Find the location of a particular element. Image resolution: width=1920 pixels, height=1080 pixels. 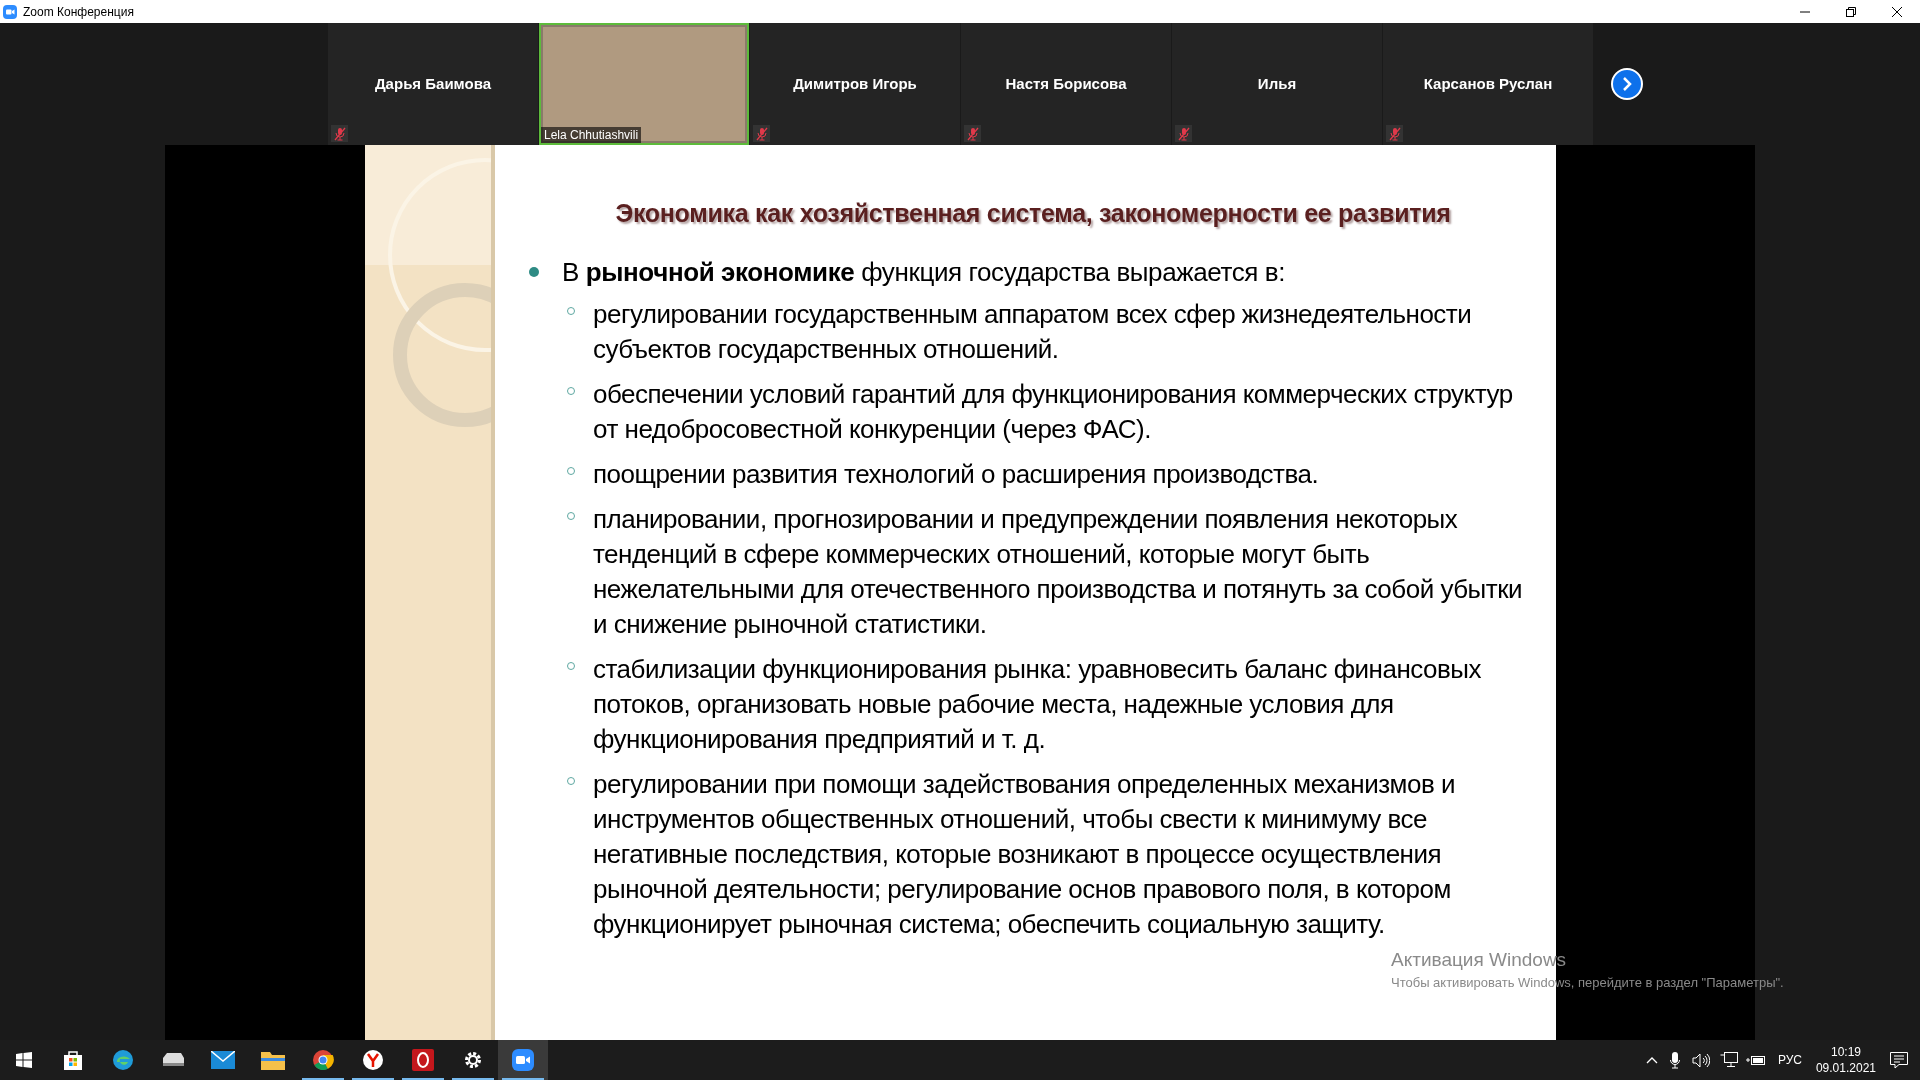

bullet-text: регулировании при помощи задействования определенных механизмов и инструментов общественных отношений, чтобы свести к минимуму все негативные последствия, которые возникают в процессе осуществления рыночной деятельности; регулирование основ правового поля, в котором функционирует рыночная система; обеспечить социальную защиту. is located at coordinates (1024, 854).